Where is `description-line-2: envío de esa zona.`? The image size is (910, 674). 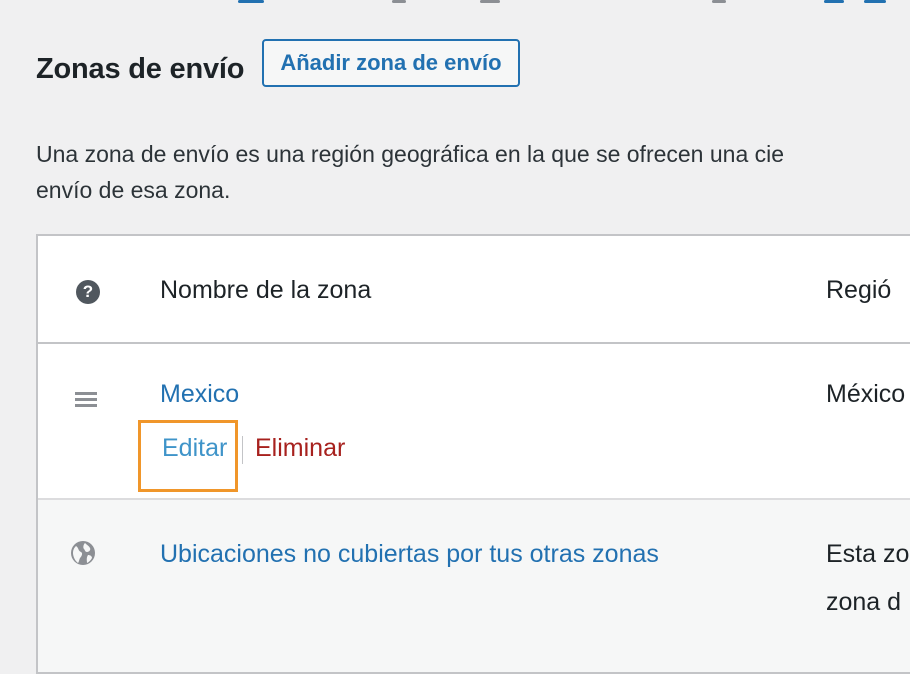 description-line-2: envío de esa zona. is located at coordinates (133, 190).